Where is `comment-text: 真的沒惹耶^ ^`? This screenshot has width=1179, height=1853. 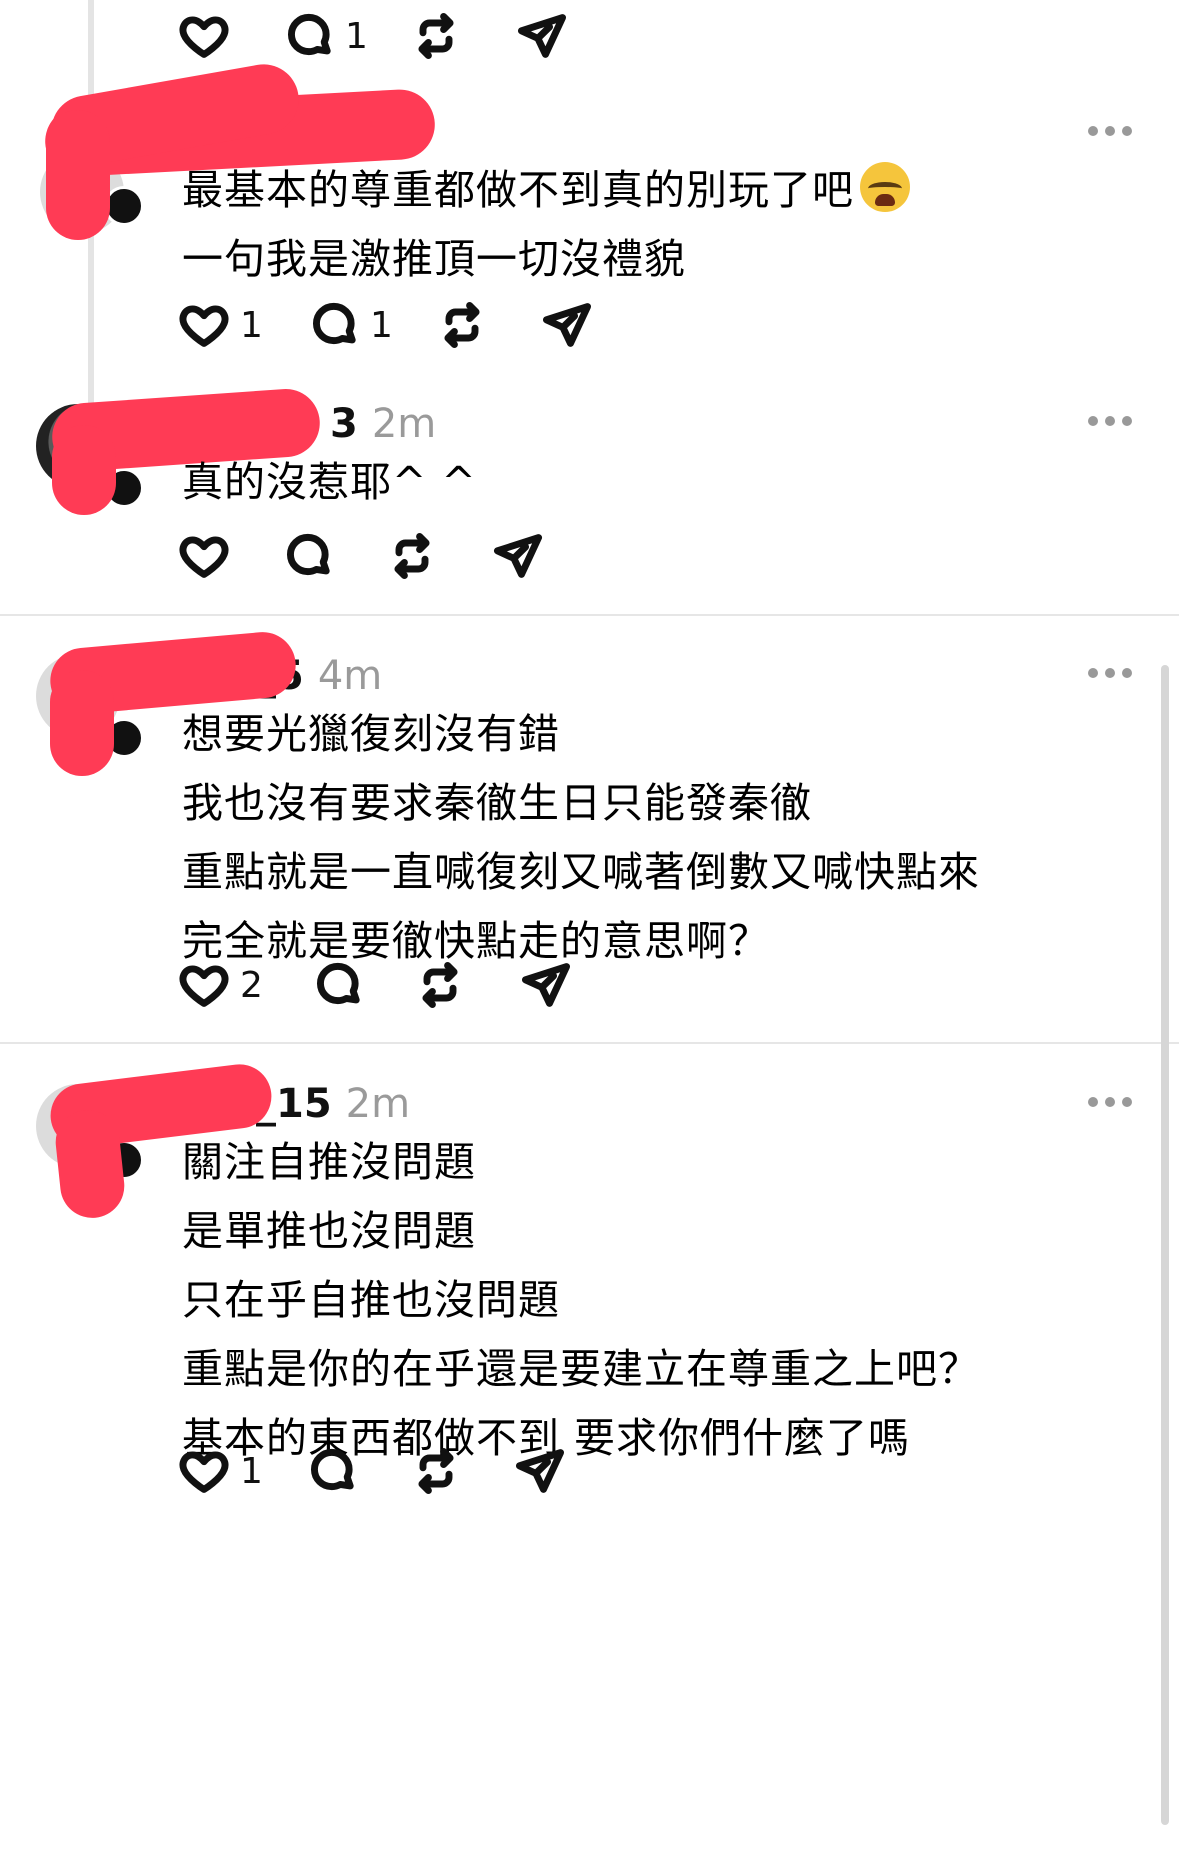 comment-text: 真的沒惹耶^ ^ is located at coordinates (329, 482).